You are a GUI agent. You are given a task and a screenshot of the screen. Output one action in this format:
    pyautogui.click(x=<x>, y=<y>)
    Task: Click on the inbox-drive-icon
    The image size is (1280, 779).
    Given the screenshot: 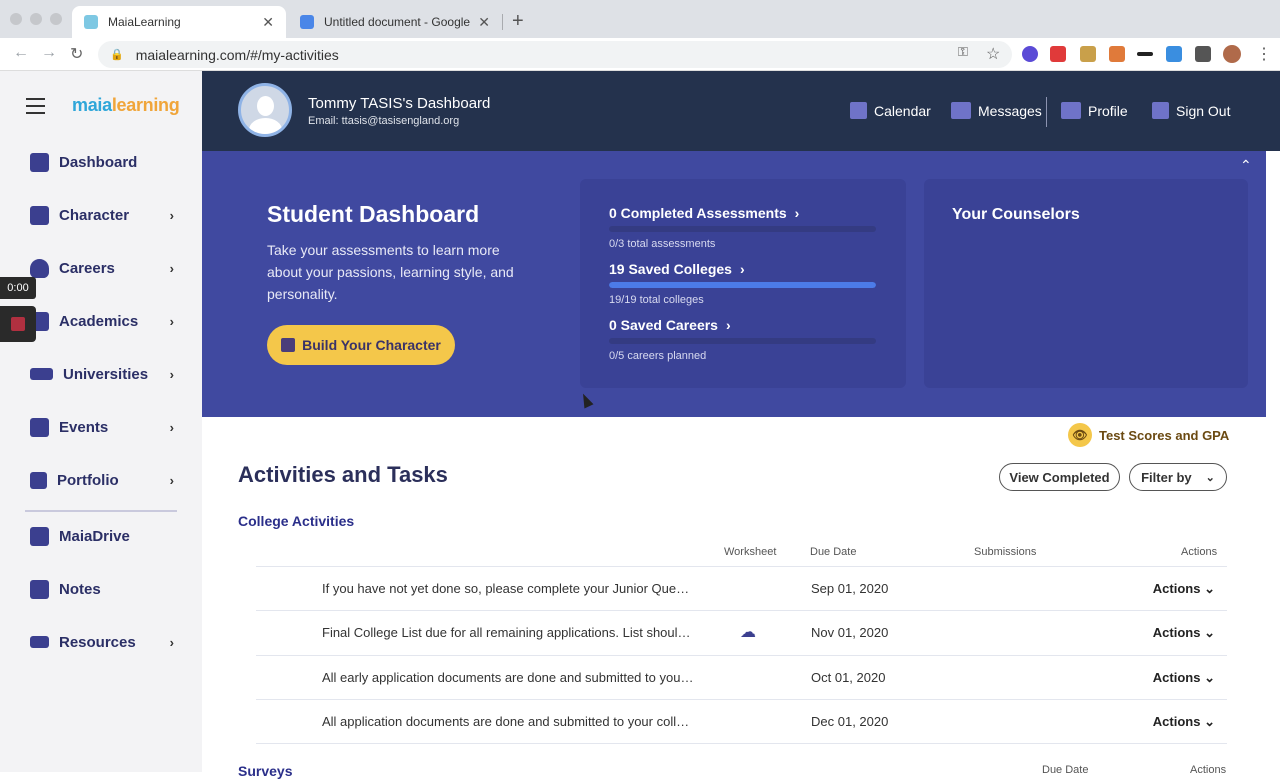 What is the action you would take?
    pyautogui.click(x=39, y=536)
    